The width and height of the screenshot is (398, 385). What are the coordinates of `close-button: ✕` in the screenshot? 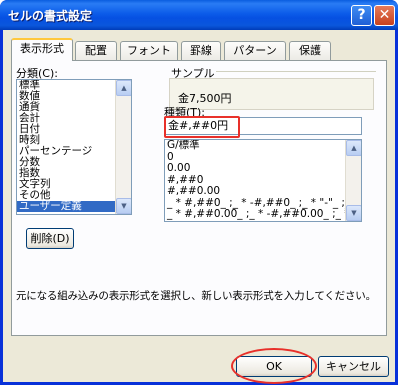 It's located at (384, 15).